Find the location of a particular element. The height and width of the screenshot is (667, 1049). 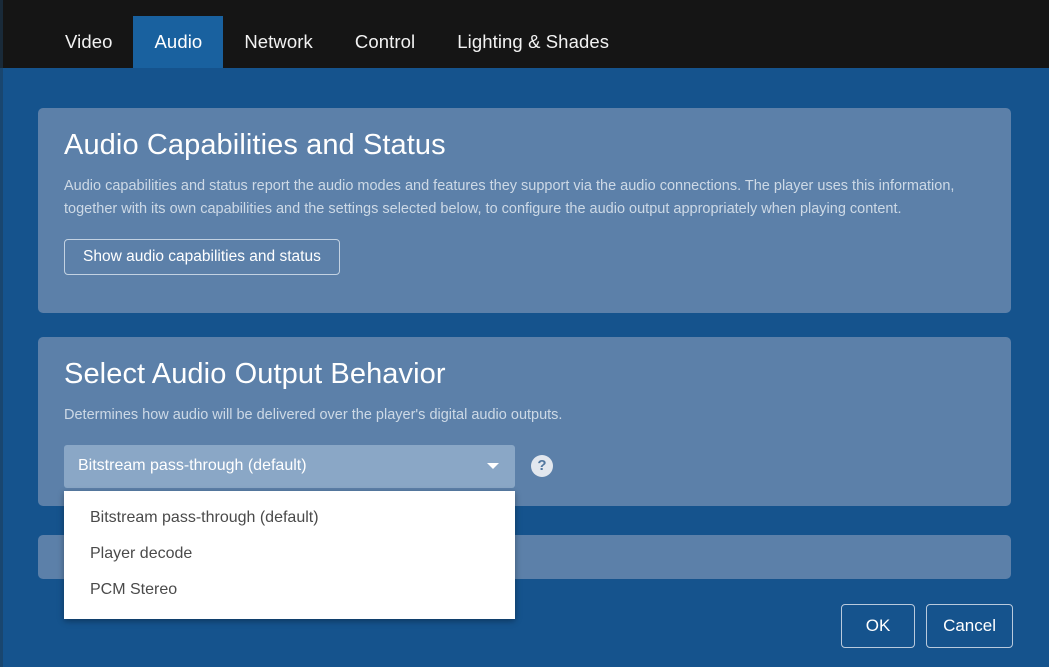

chevron-down-icon is located at coordinates (493, 466).